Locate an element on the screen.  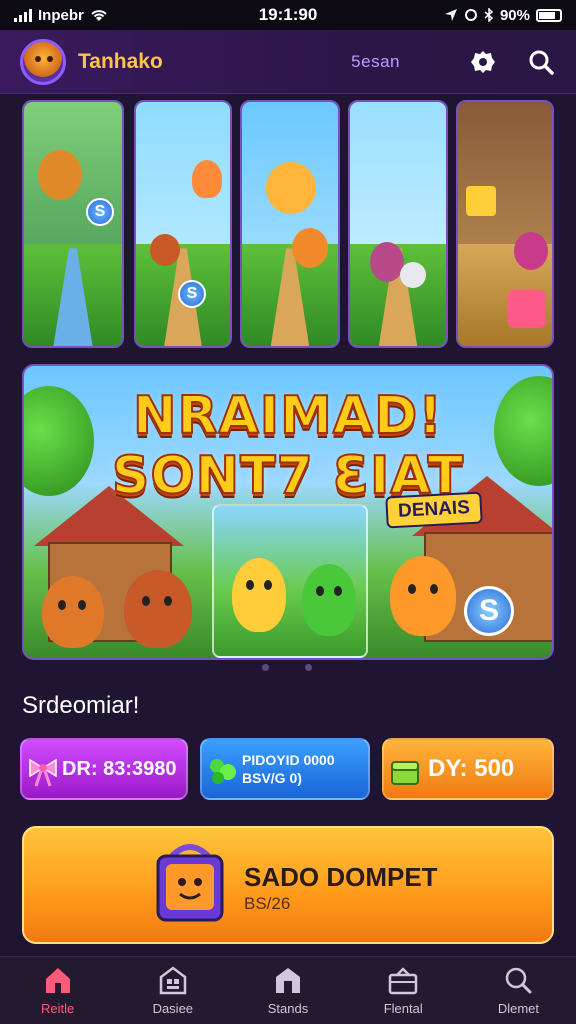
chest-icon is located at coordinates (405, 773).